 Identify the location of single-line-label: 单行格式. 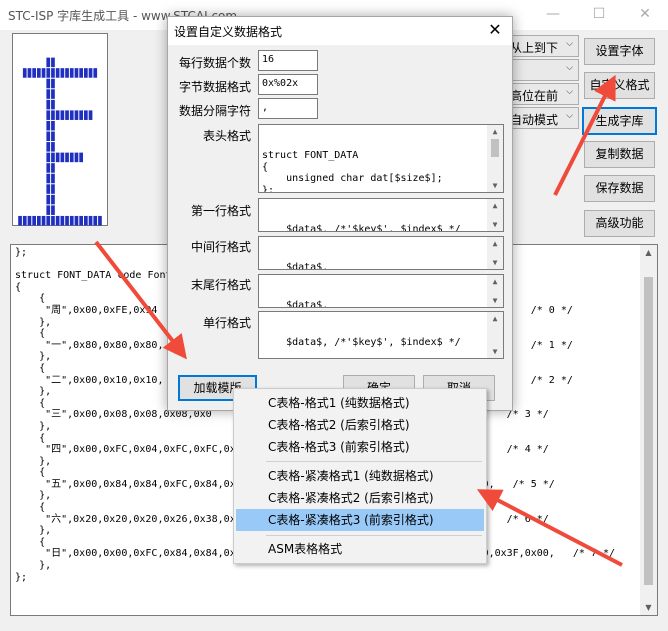
(227, 323).